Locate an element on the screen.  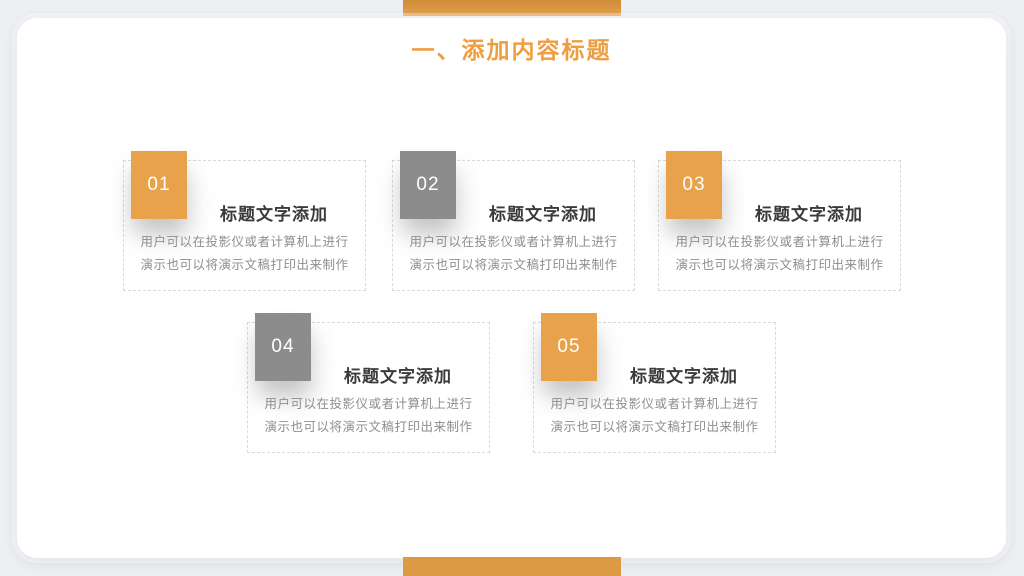
card-number-badge: 03 is located at coordinates (694, 185).